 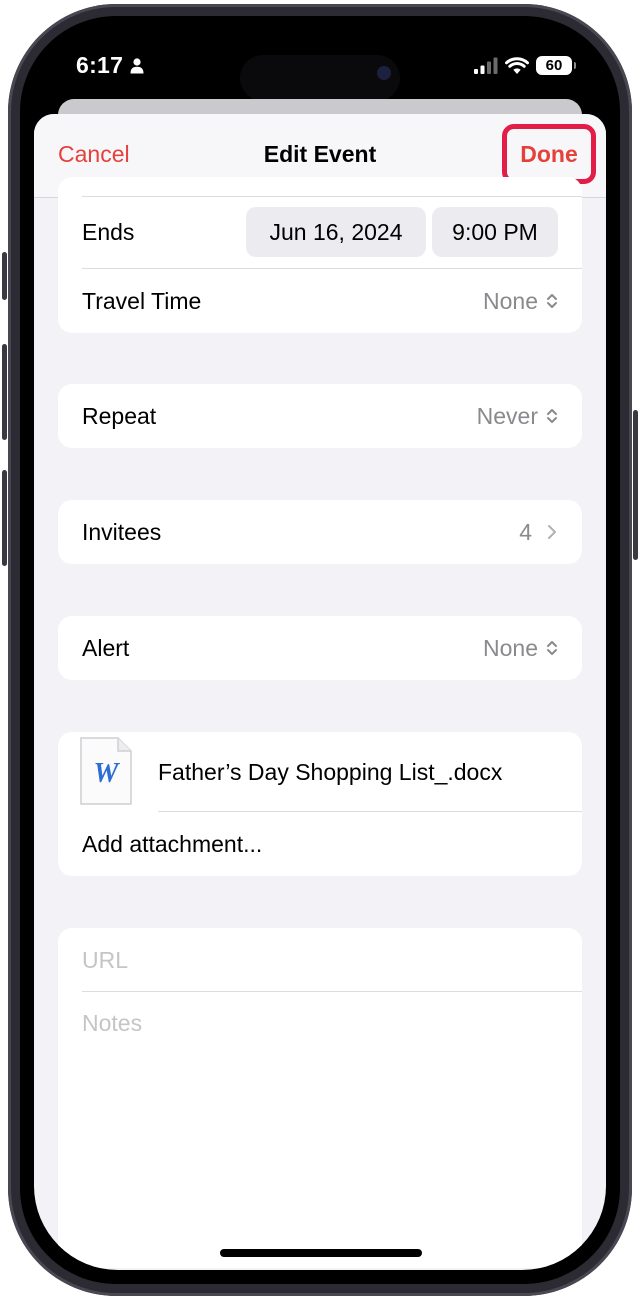 I want to click on travel-time-row: Travel Time None, so click(x=320, y=301).